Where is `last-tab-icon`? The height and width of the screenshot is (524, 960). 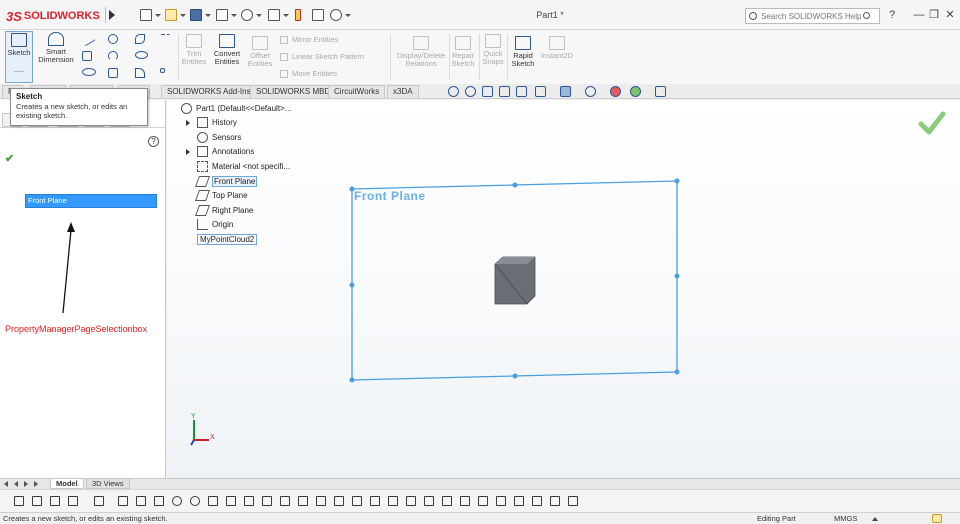
last-tab-icon is located at coordinates (36, 484).